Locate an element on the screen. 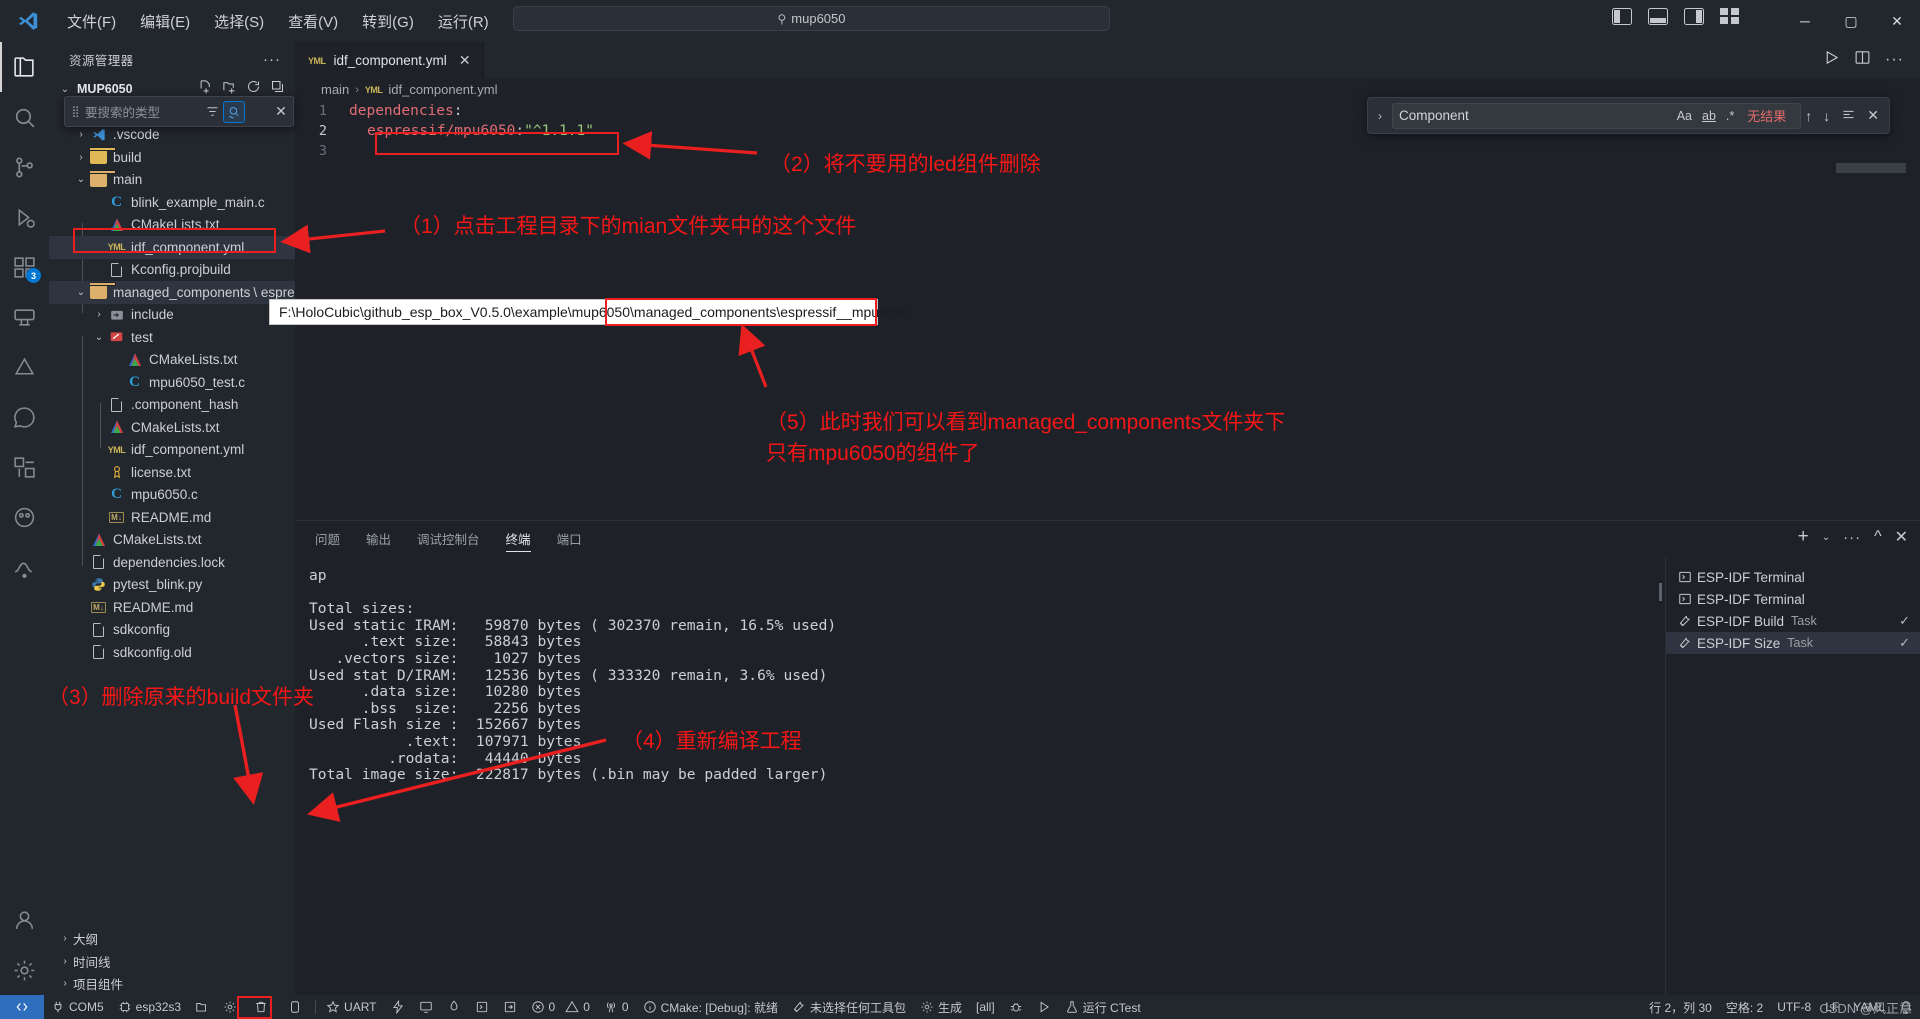 The image size is (1920, 1019). tree-row-include: › include is located at coordinates (172, 315).